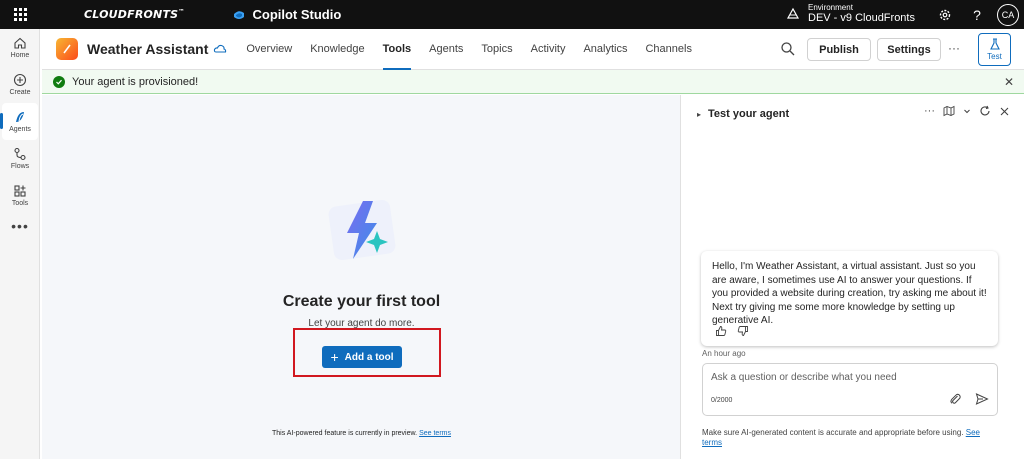  Describe the element at coordinates (20, 129) in the screenshot. I see `rail-label: Agents` at that location.